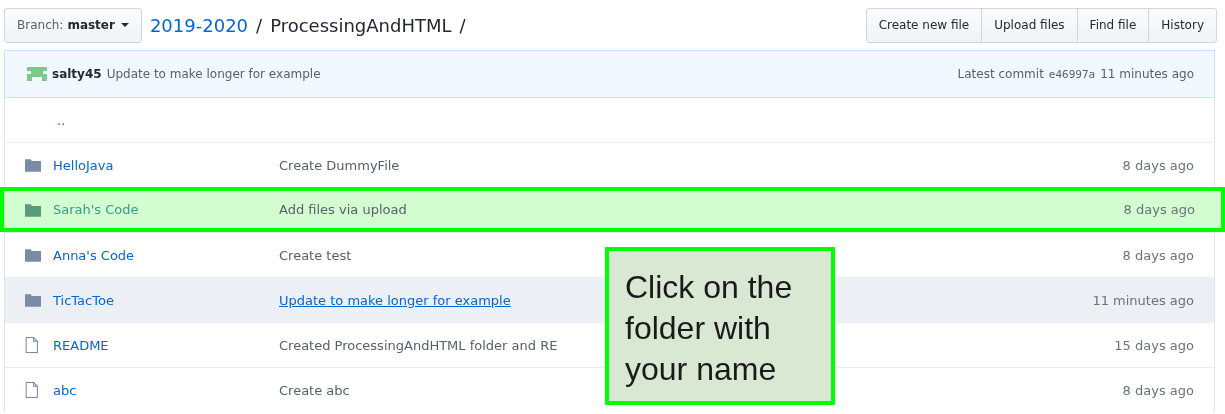 The image size is (1225, 414). What do you see at coordinates (61, 120) in the screenshot?
I see `parent-directory-link: ..` at bounding box center [61, 120].